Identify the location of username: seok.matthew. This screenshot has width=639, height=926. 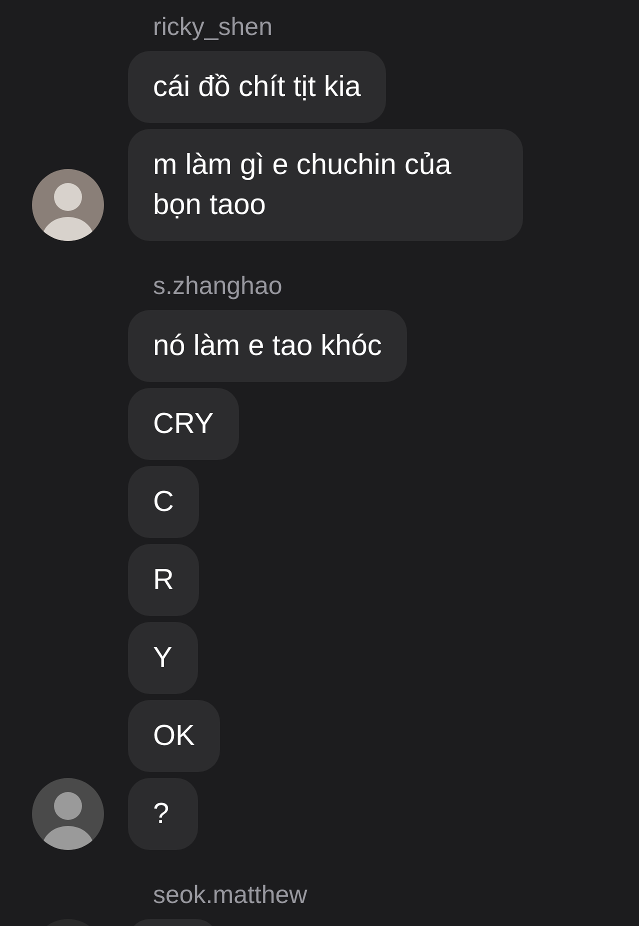
(230, 895).